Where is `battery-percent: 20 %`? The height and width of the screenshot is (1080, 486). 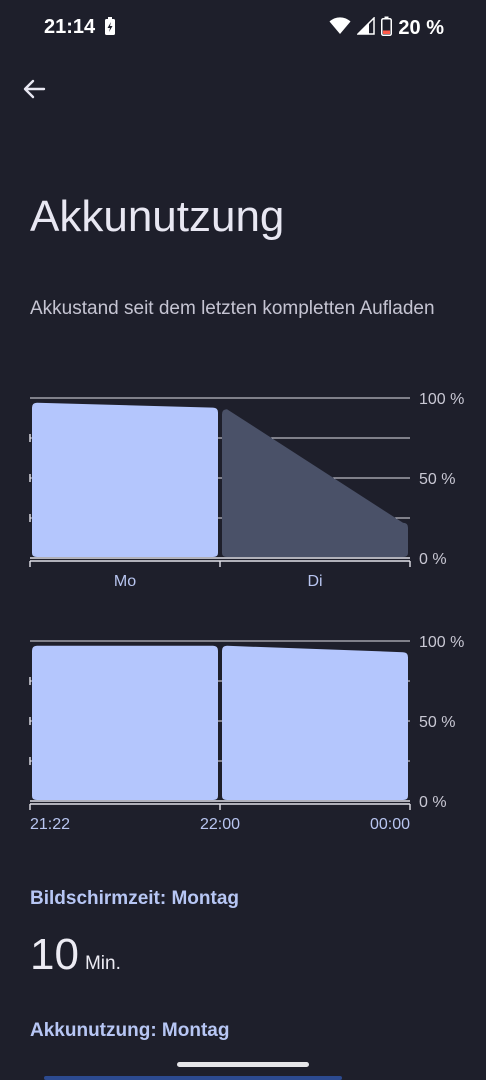 battery-percent: 20 % is located at coordinates (421, 28).